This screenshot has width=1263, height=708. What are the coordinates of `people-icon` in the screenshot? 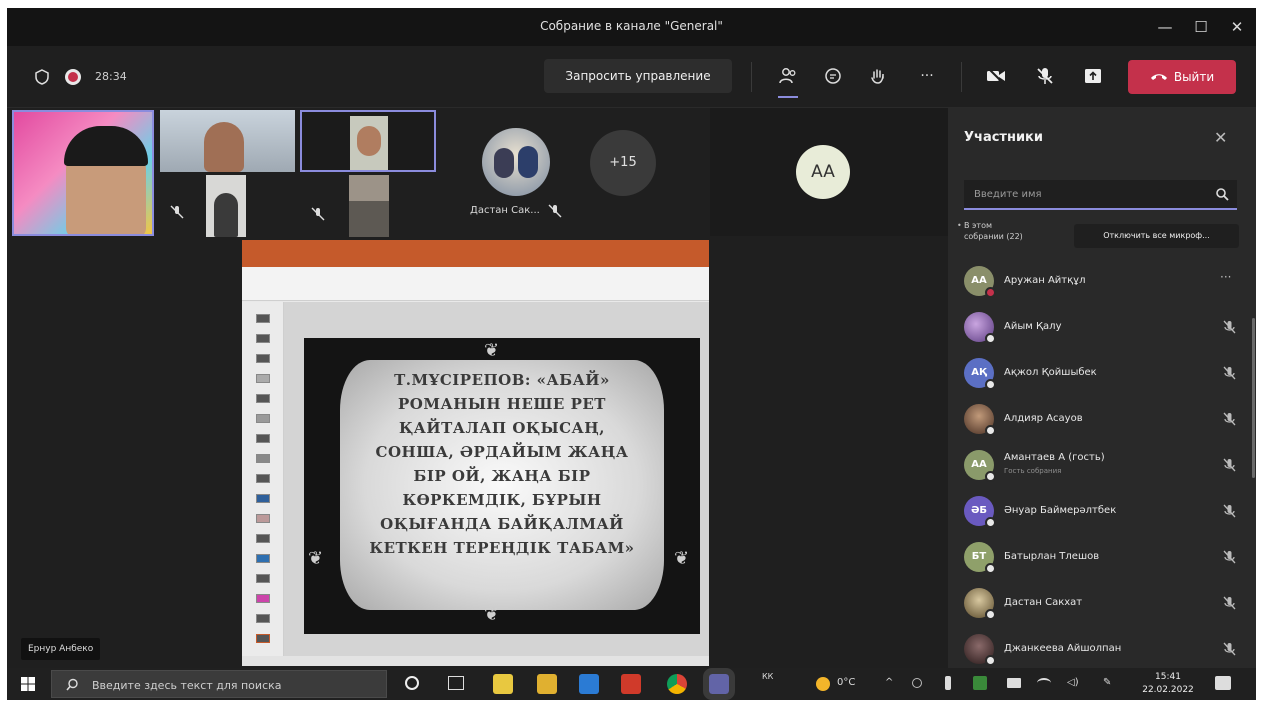 It's located at (787, 76).